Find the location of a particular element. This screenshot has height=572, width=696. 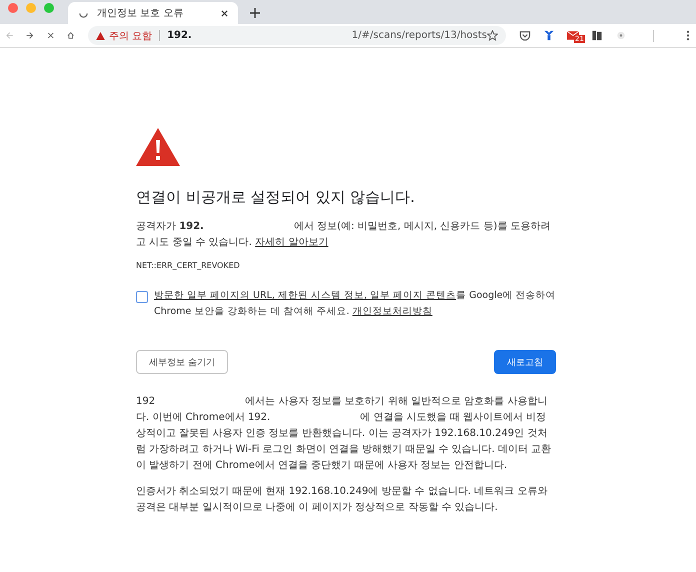

book-icon is located at coordinates (597, 35).